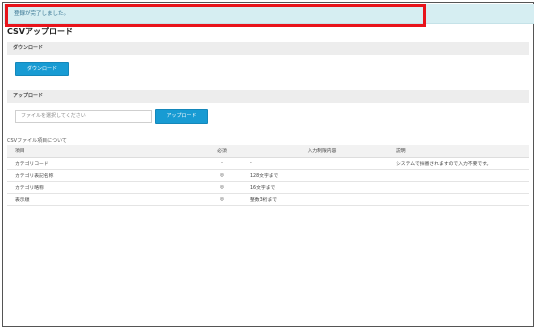 This screenshot has width=536, height=329. Describe the element at coordinates (222, 151) in the screenshot. I see `header-required: 必須` at that location.